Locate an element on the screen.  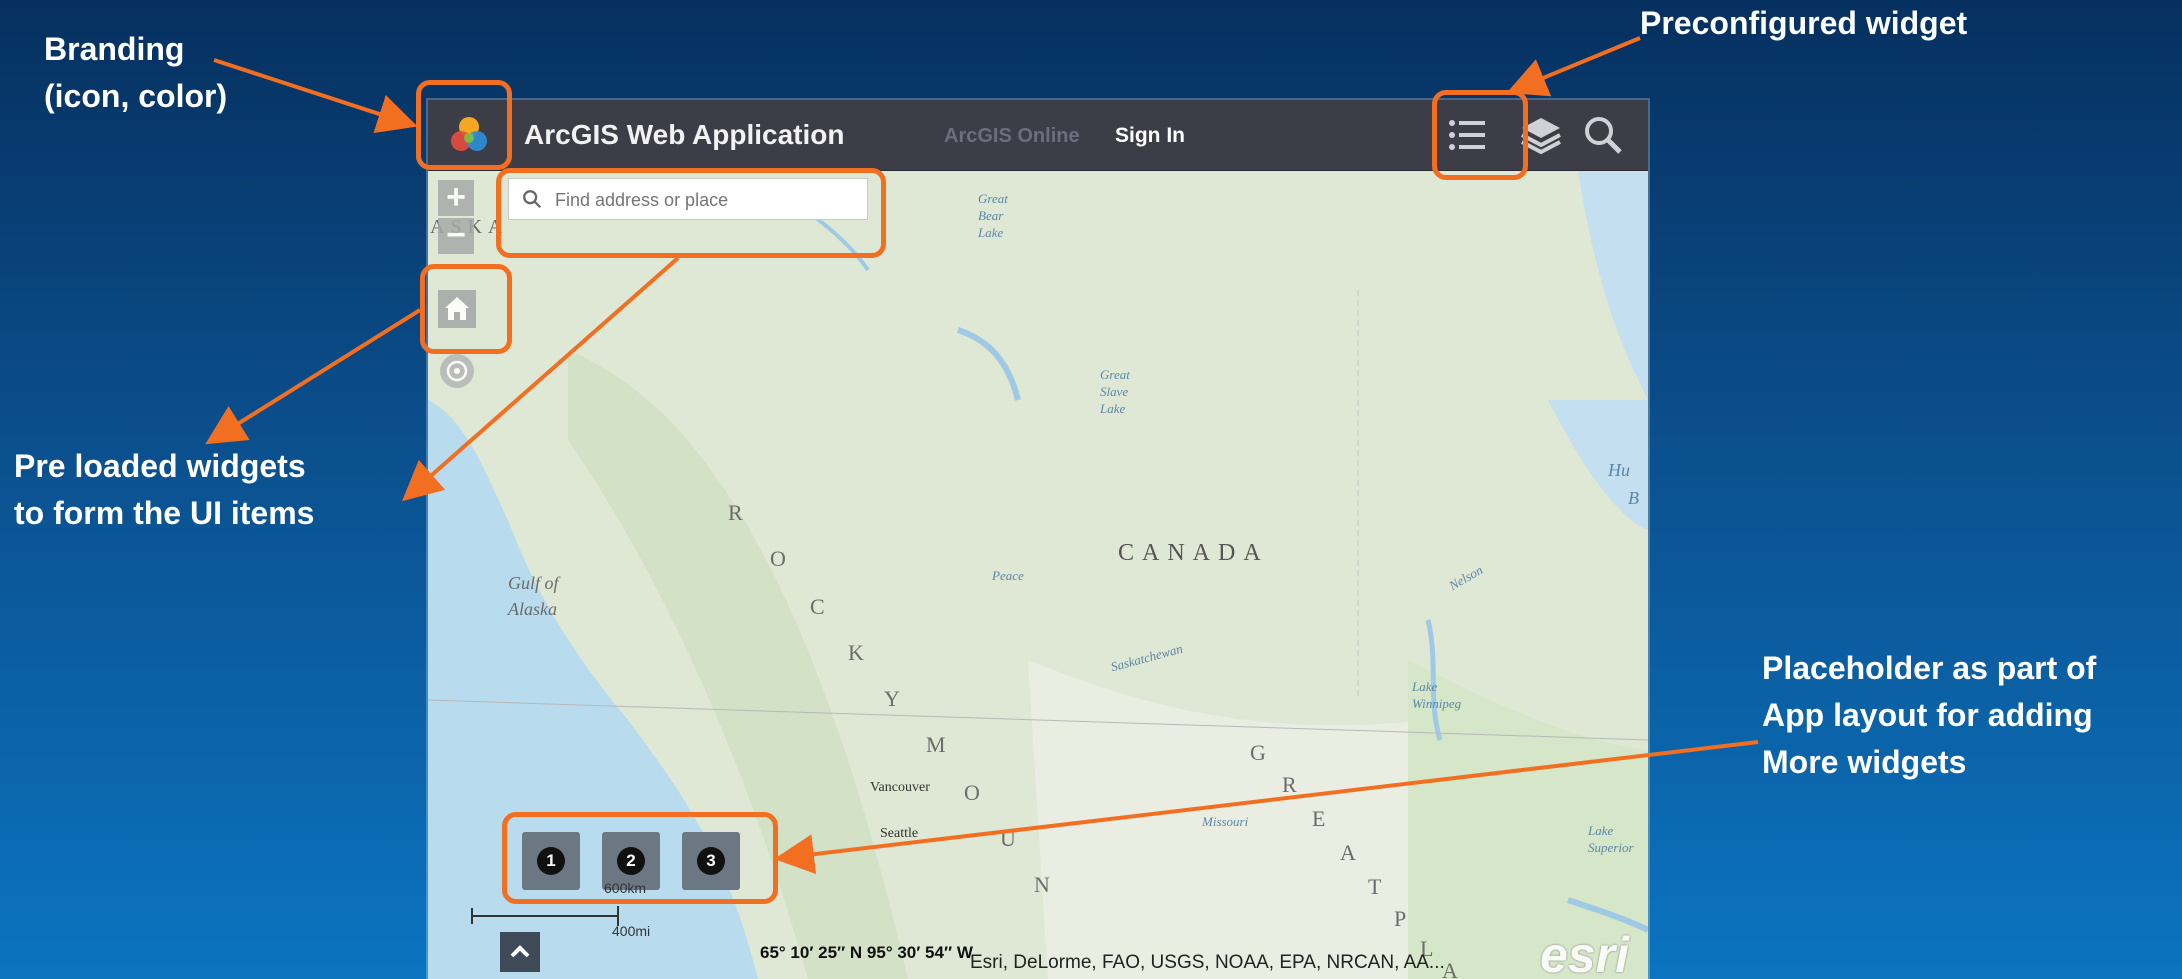
preconfigured-widget-highlight is located at coordinates (1480, 135).